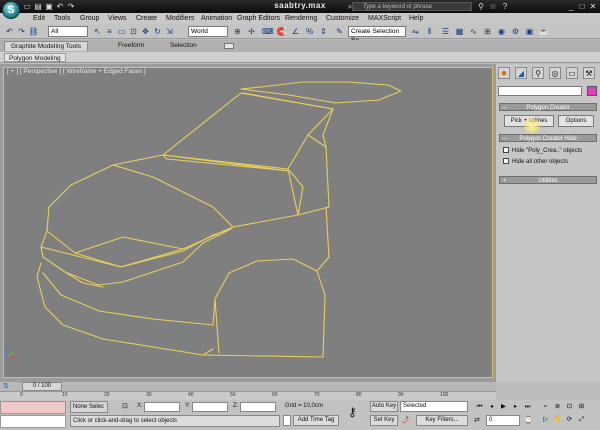 This screenshot has height=430, width=600. Describe the element at coordinates (33, 407) in the screenshot. I see `maxscript-listener-input` at that location.